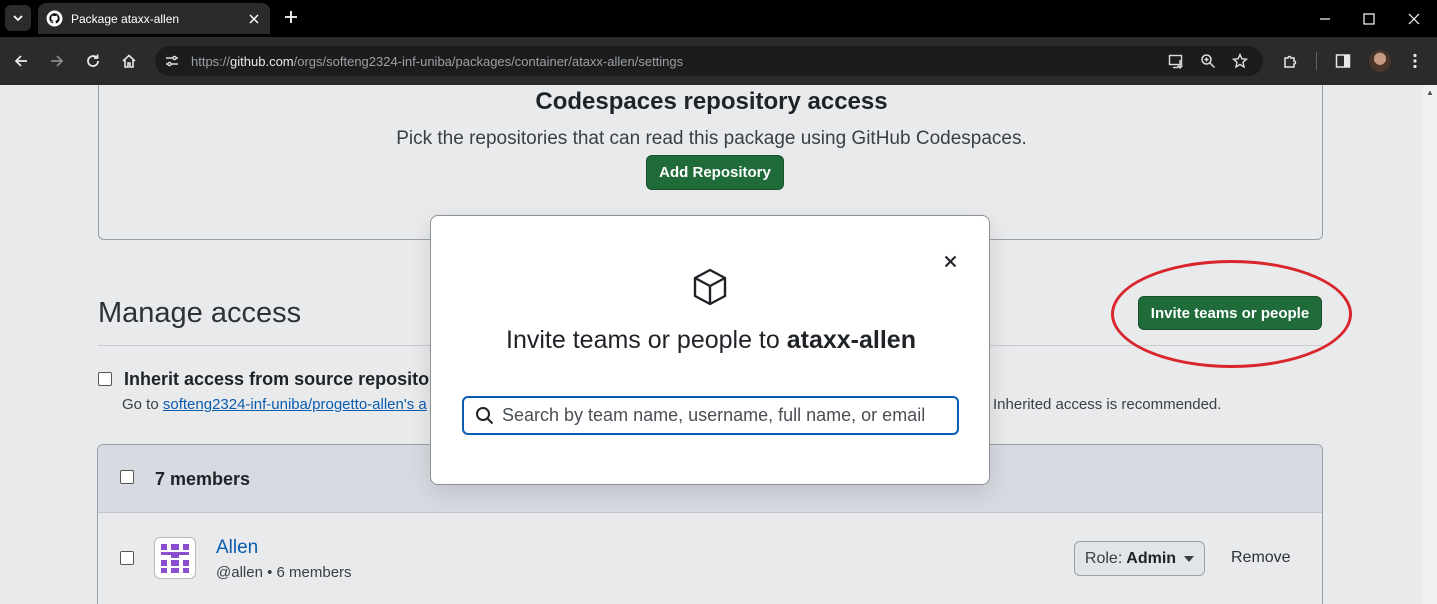 The width and height of the screenshot is (1437, 604). I want to click on source-repo-link: softeng2324-inf-uniba/progetto-allen's a, so click(295, 404).